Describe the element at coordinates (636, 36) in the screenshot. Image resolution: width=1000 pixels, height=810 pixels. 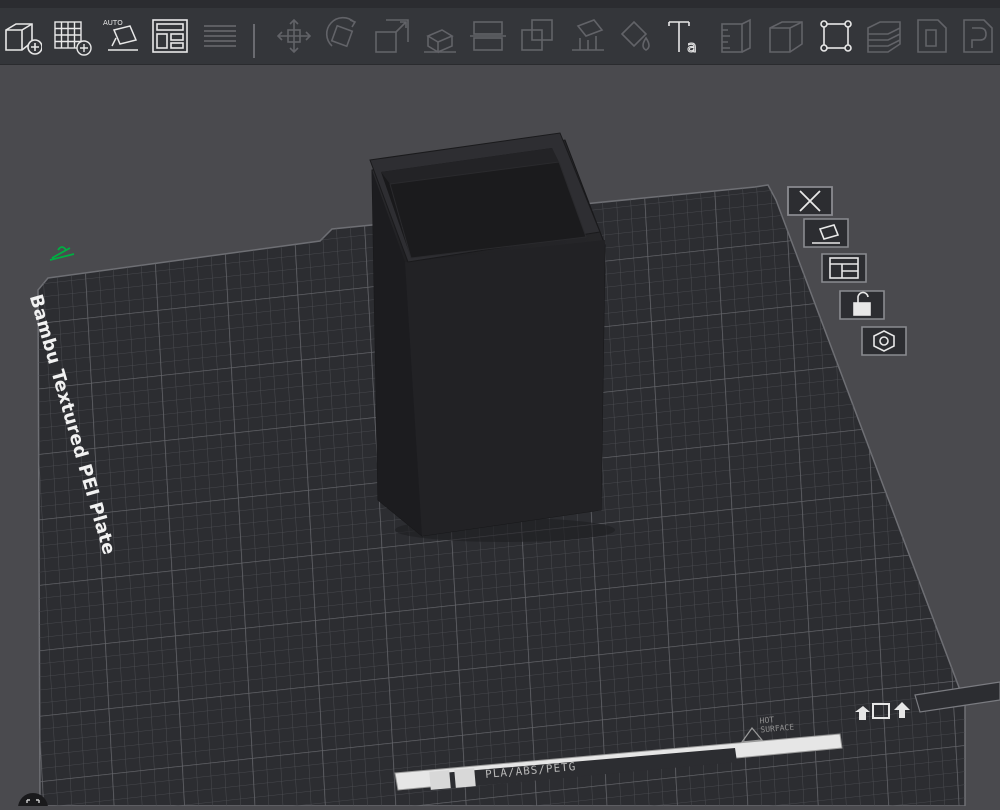
I see `seam-paint-icon` at that location.